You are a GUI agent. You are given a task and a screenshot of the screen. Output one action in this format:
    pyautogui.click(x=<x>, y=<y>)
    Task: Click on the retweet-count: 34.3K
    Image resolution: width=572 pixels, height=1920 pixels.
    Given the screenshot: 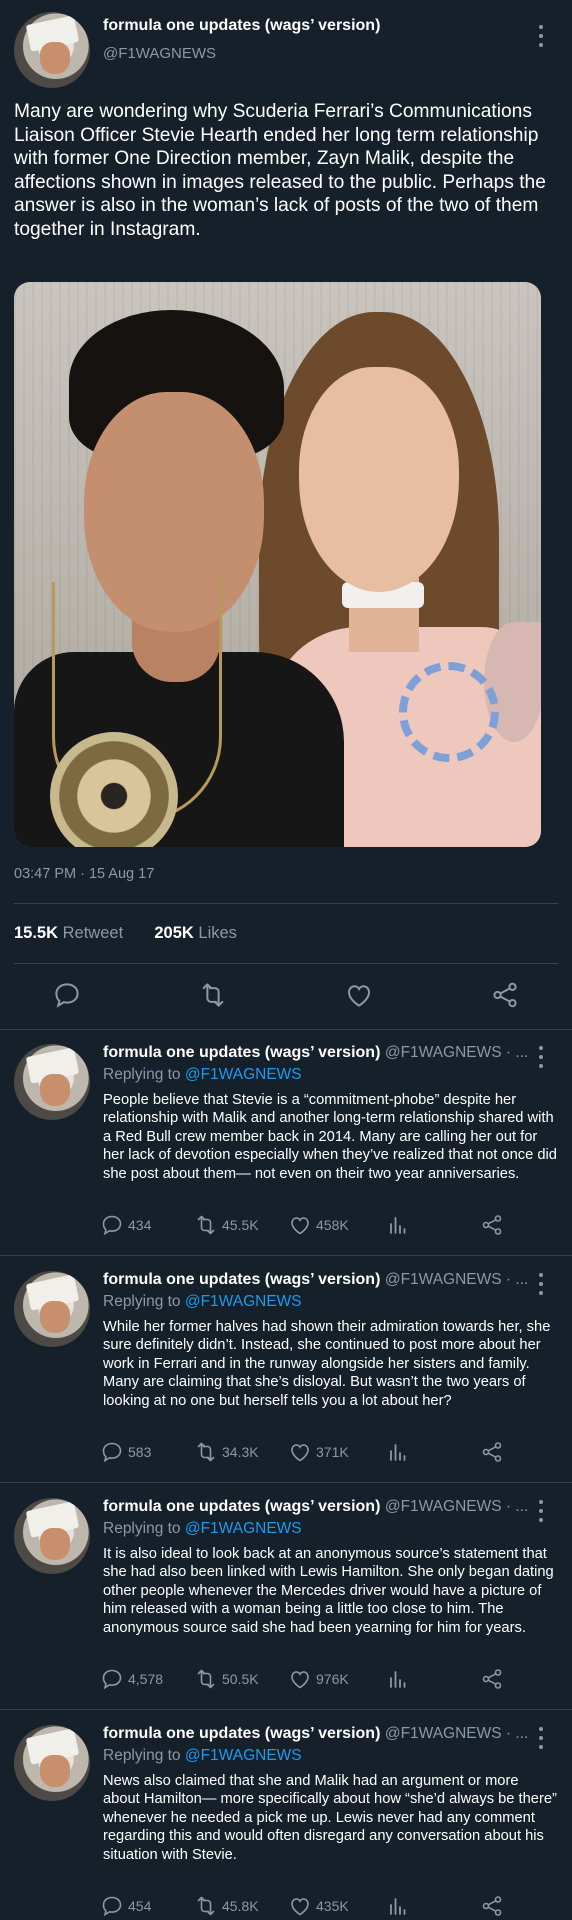 What is the action you would take?
    pyautogui.click(x=240, y=1452)
    